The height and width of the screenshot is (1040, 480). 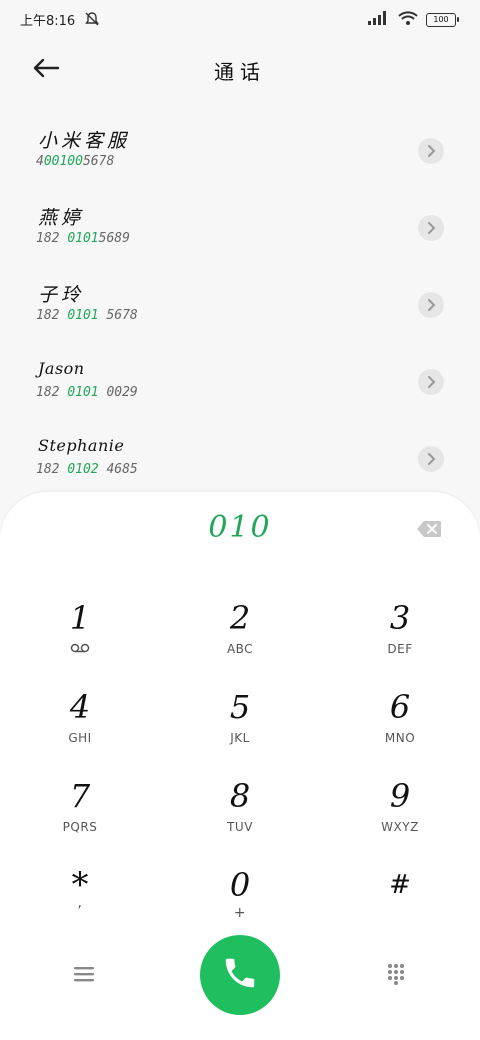 What do you see at coordinates (81, 445) in the screenshot?
I see `contact-name: Stephanie` at bounding box center [81, 445].